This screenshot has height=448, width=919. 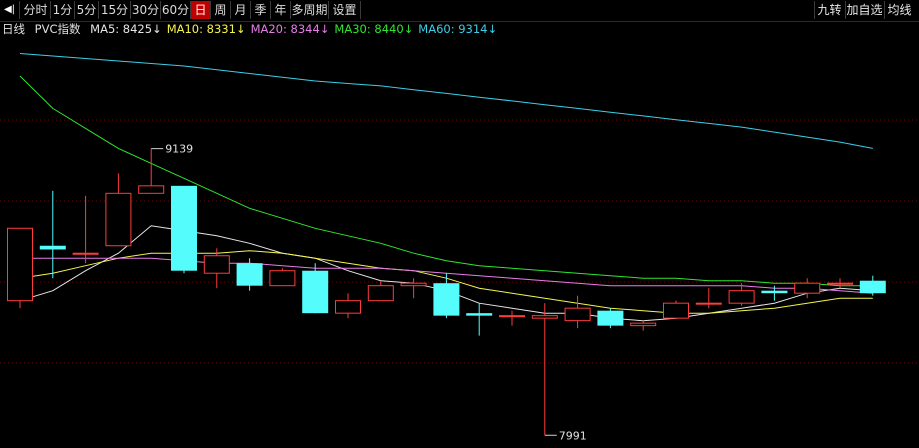 I want to click on annotation-label-1: 7991, so click(x=573, y=435).